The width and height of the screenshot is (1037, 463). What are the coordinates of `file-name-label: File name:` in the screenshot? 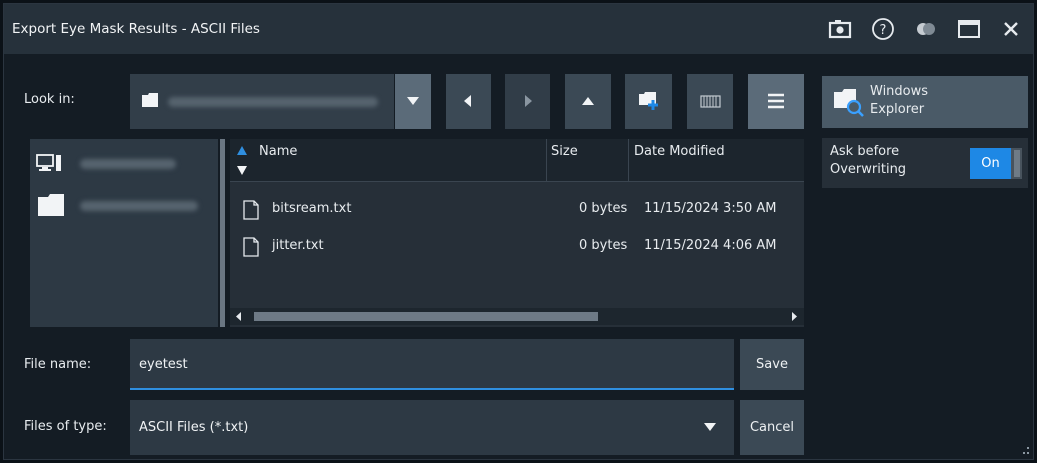 It's located at (58, 364).